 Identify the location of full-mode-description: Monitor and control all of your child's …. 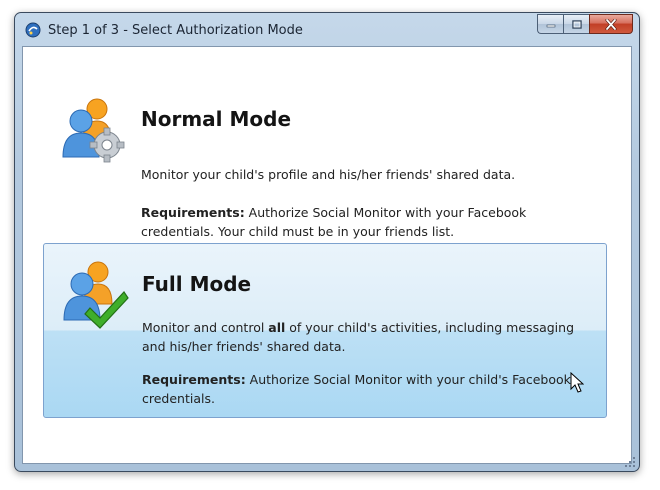
(367, 337).